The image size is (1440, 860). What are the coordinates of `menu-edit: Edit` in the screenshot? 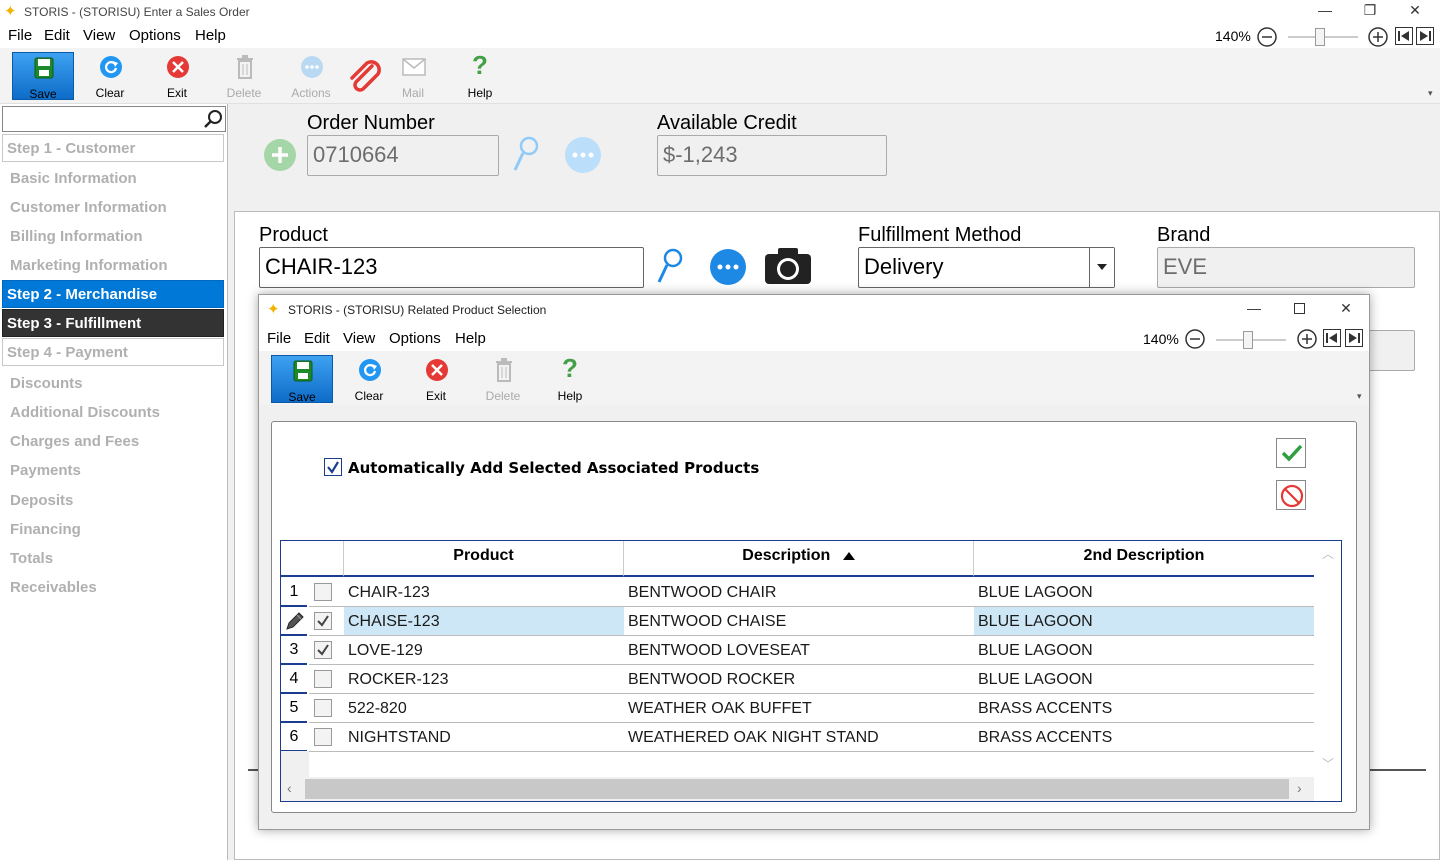 It's located at (57, 35).